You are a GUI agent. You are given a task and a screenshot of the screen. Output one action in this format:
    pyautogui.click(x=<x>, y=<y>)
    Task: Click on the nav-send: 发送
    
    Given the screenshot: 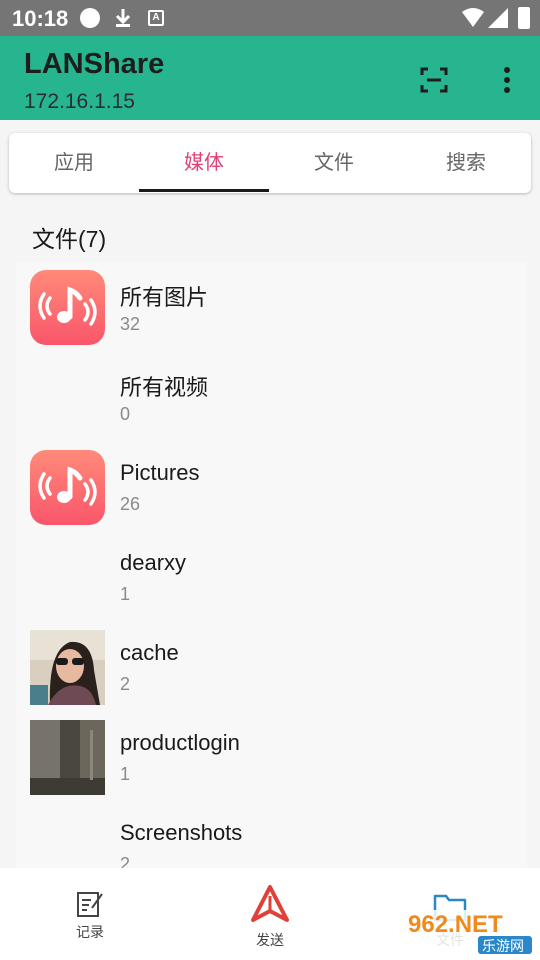 What is the action you would take?
    pyautogui.click(x=270, y=914)
    